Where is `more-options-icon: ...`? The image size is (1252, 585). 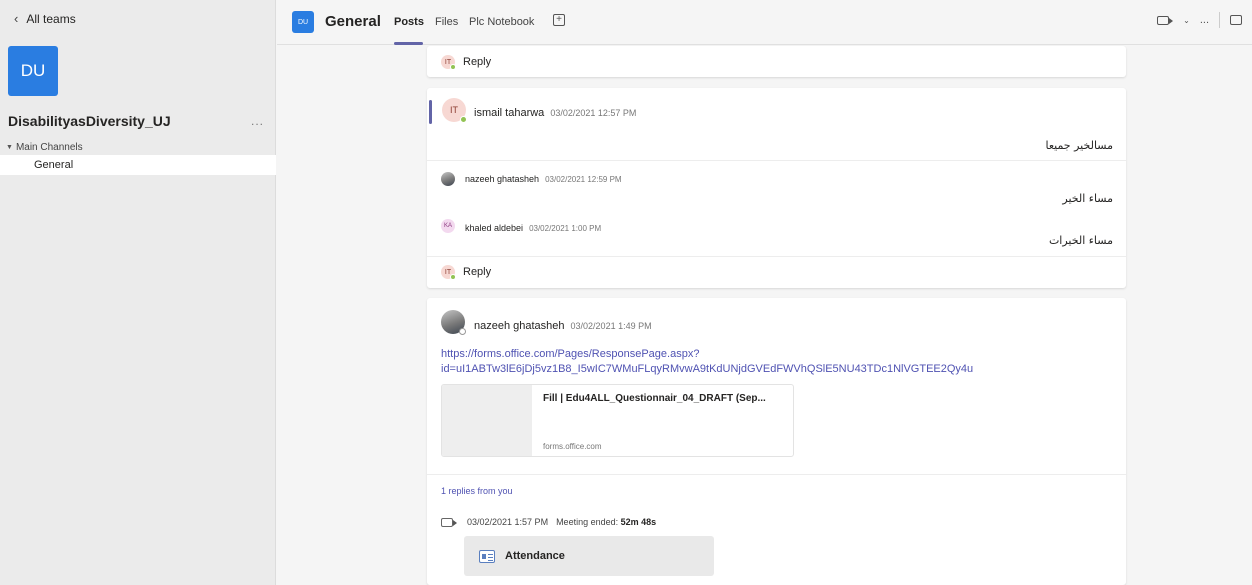 more-options-icon: ... is located at coordinates (1204, 20).